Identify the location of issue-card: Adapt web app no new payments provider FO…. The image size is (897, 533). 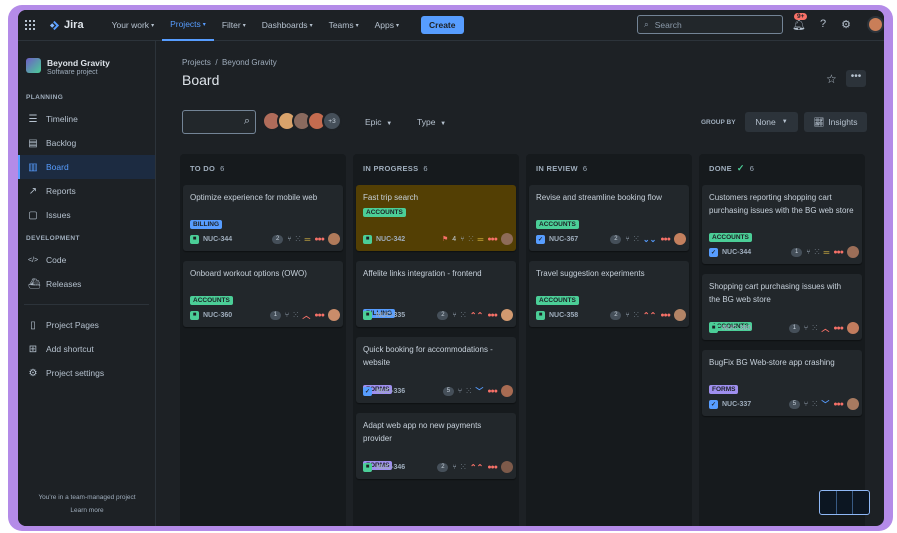
(436, 446).